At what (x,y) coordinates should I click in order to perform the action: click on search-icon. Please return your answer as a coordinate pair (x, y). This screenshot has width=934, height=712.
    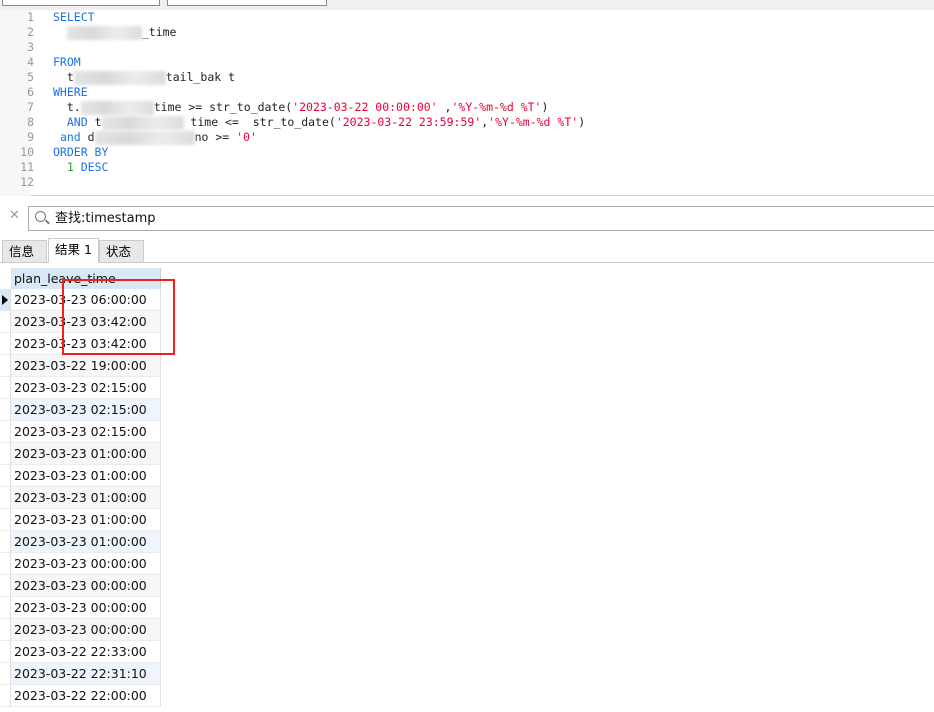
    Looking at the image, I should click on (40, 216).